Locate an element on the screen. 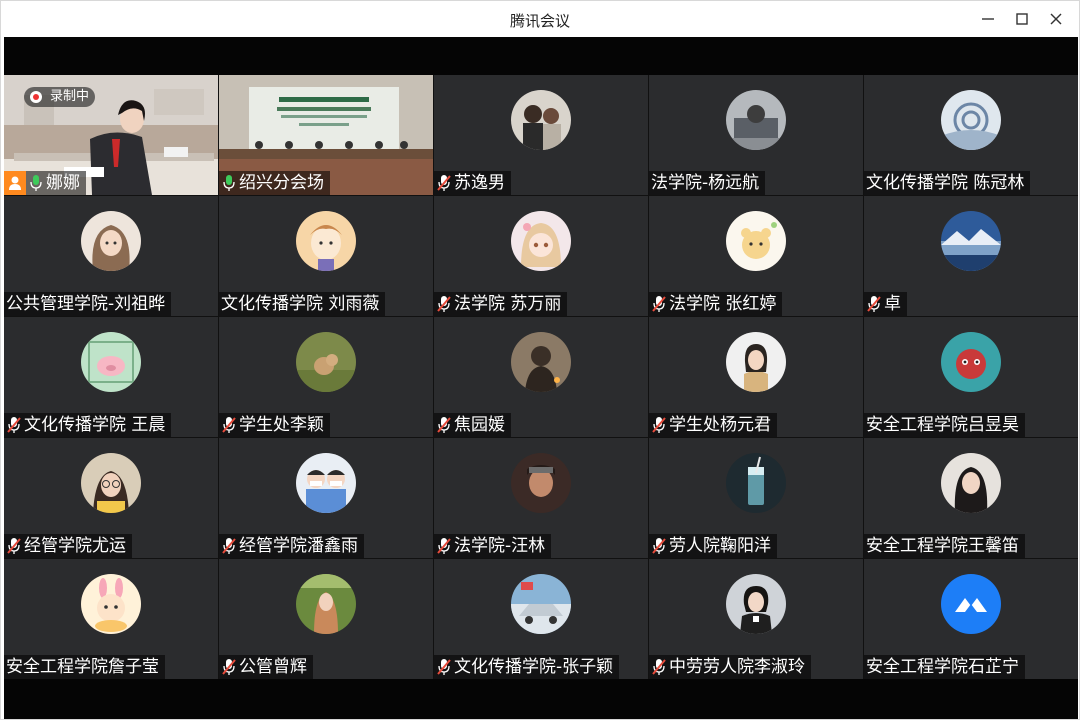 The height and width of the screenshot is (720, 1080). participant-tile: 文化传播学院 陈冠林 is located at coordinates (971, 135).